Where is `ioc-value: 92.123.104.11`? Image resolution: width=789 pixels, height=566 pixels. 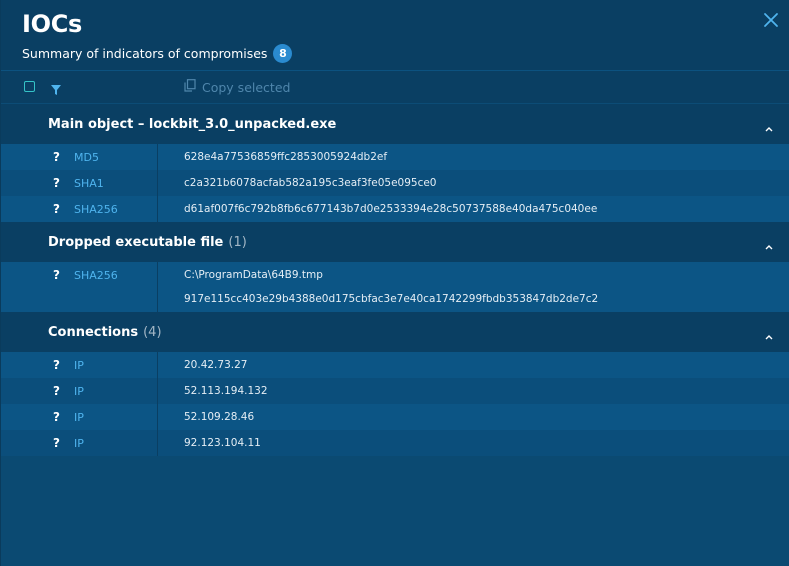
ioc-value: 92.123.104.11 is located at coordinates (222, 443).